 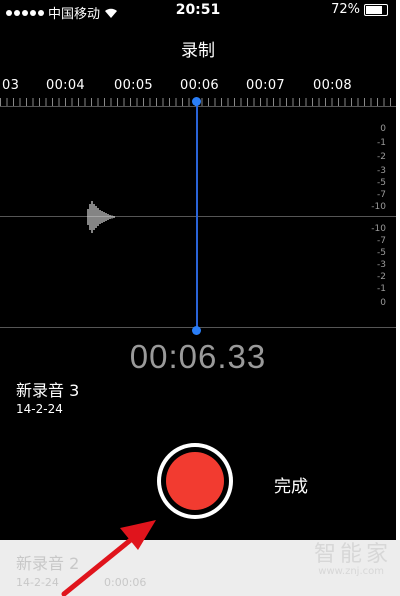 What do you see at coordinates (199, 85) in the screenshot?
I see `timeline-label: 00:06` at bounding box center [199, 85].